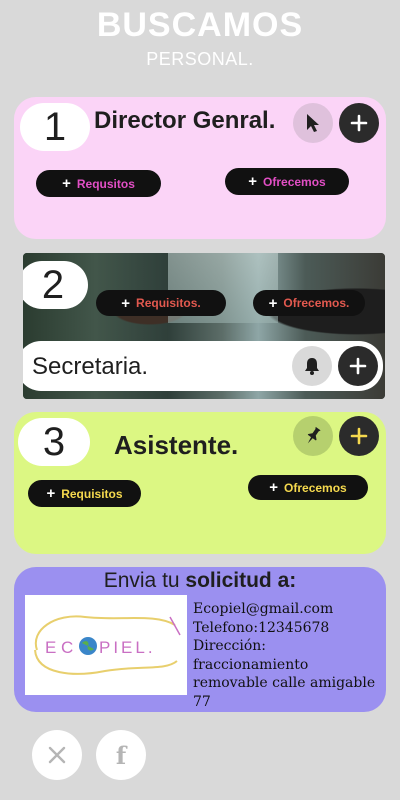 This screenshot has height=800, width=400. What do you see at coordinates (288, 609) in the screenshot?
I see `contact-email: Ecopiel@gmail.com` at bounding box center [288, 609].